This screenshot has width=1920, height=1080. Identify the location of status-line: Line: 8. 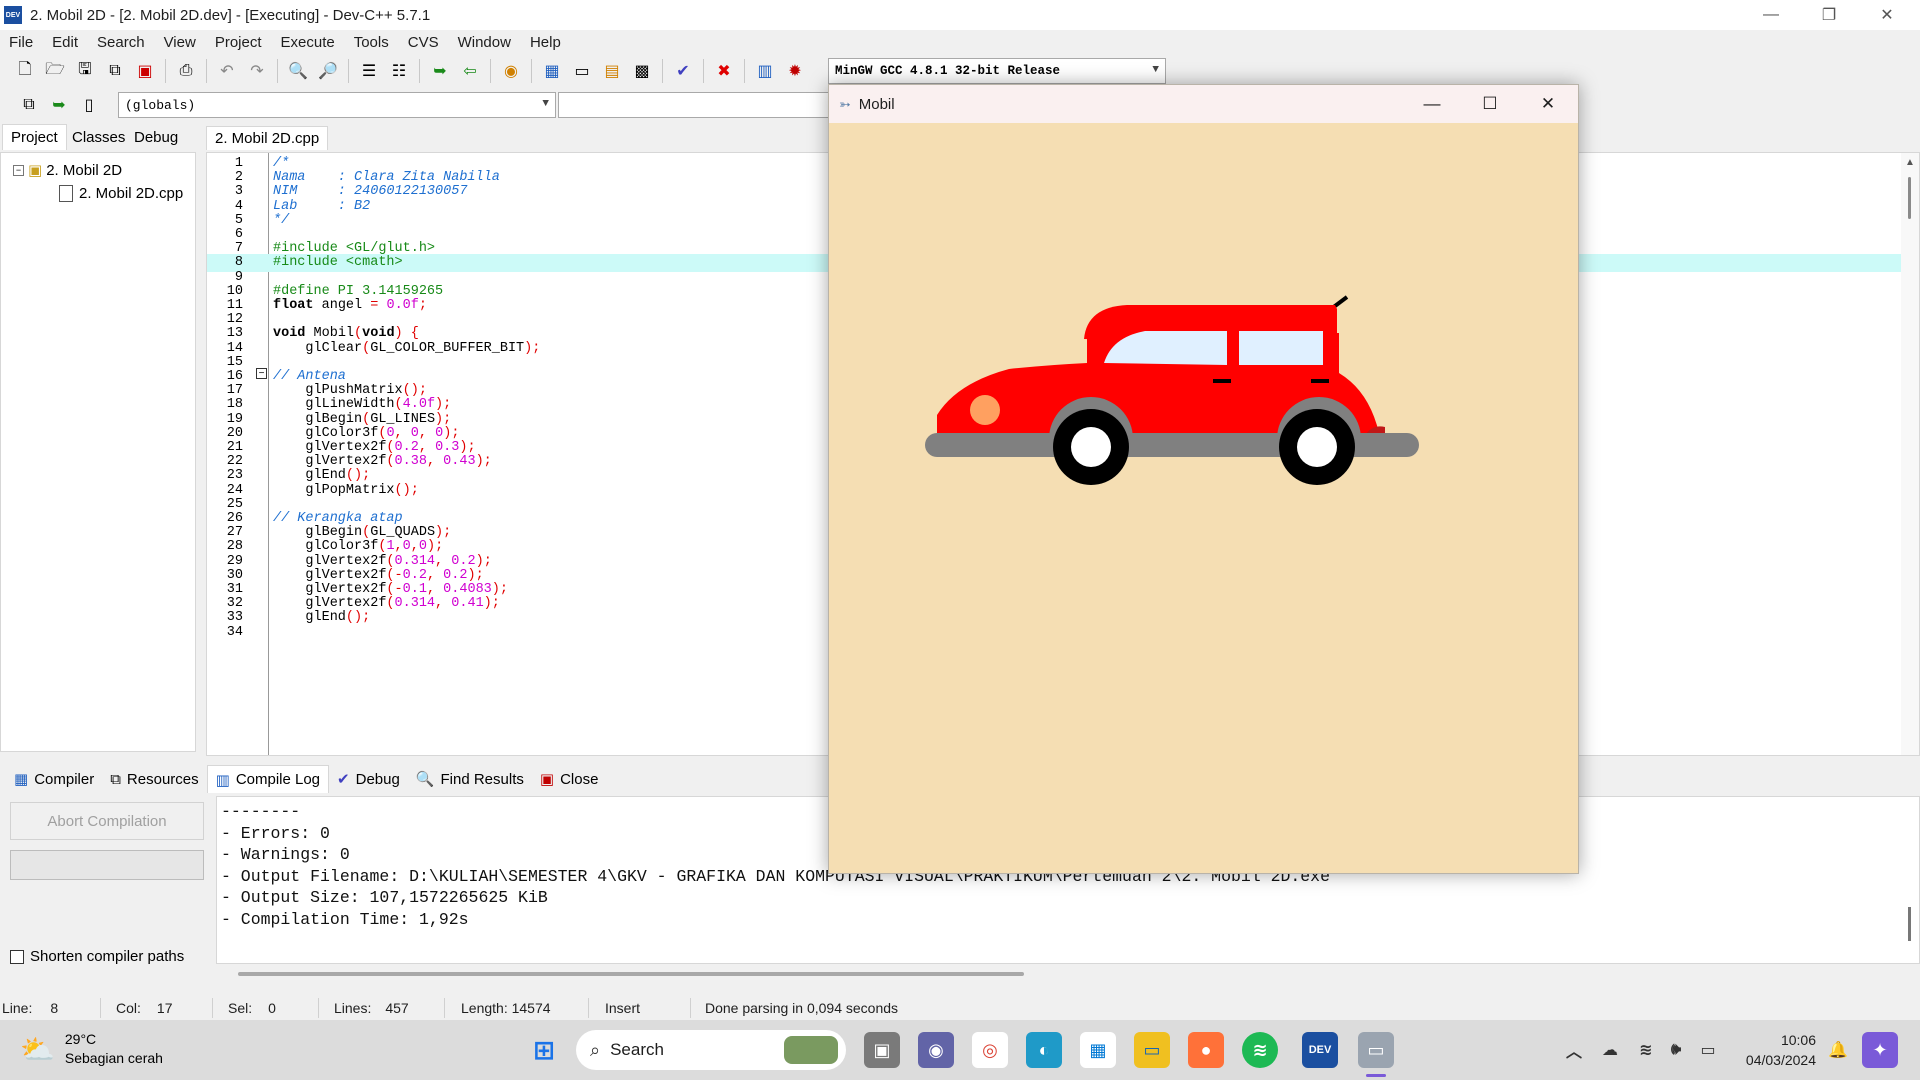
(30, 1008).